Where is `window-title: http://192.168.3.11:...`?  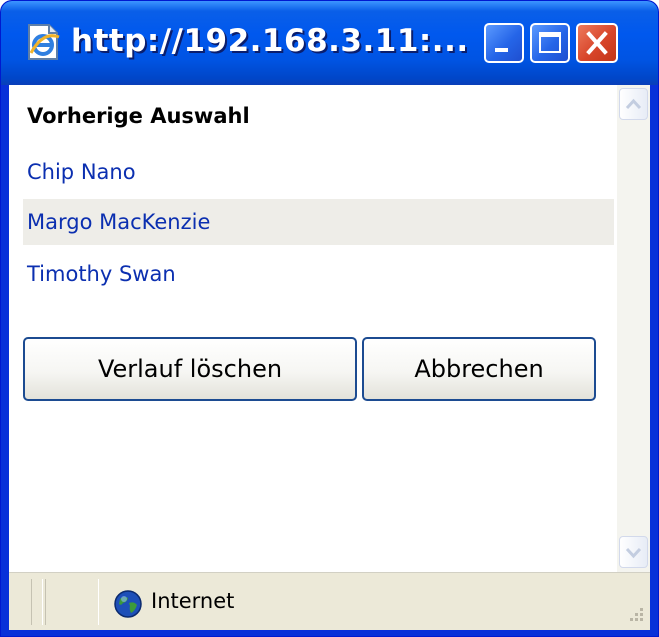 window-title: http://192.168.3.11:... is located at coordinates (270, 41).